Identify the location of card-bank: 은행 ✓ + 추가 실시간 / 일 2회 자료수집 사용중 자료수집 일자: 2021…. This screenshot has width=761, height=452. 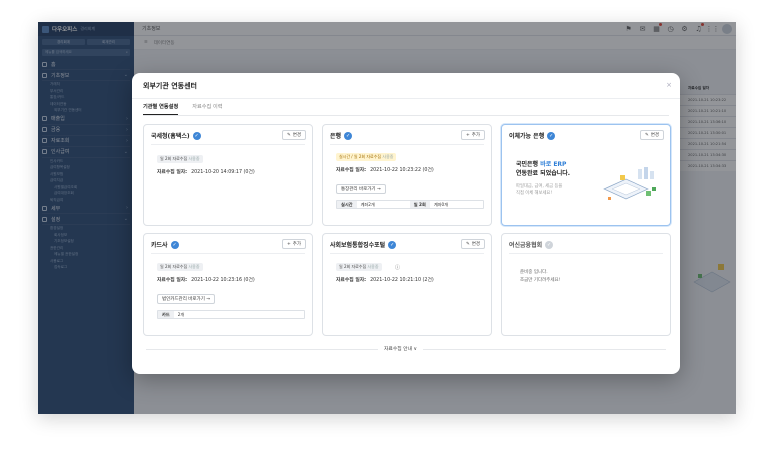
(407, 175).